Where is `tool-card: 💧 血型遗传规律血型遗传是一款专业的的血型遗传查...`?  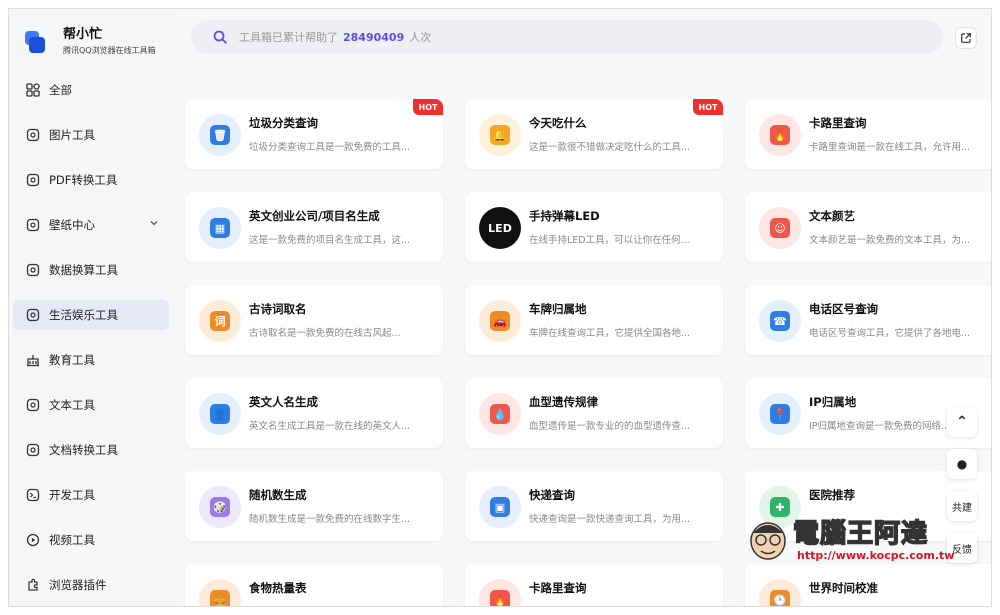 tool-card: 💧 血型遗传规律血型遗传是一款专业的的血型遗传查... is located at coordinates (594, 413).